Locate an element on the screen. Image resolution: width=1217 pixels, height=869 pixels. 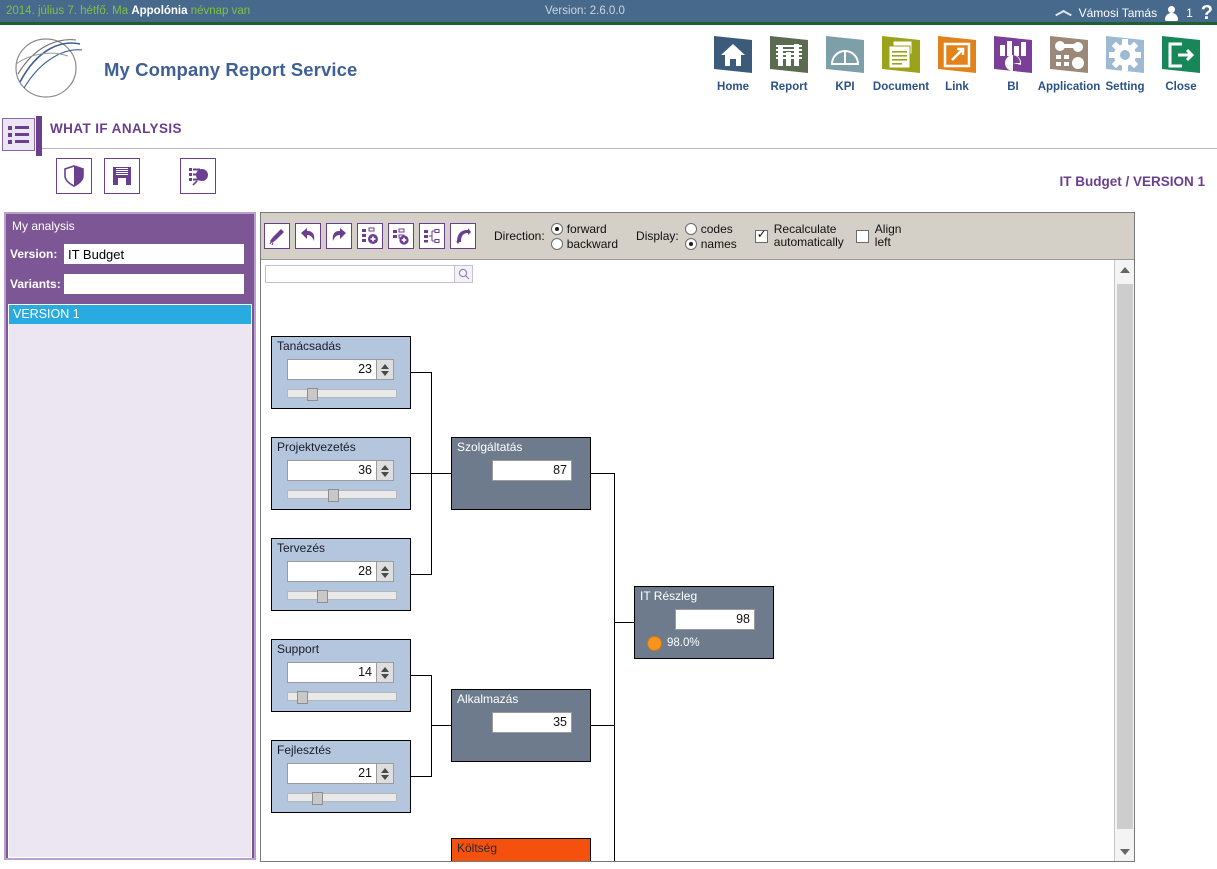
module-divider is located at coordinates (629, 148).